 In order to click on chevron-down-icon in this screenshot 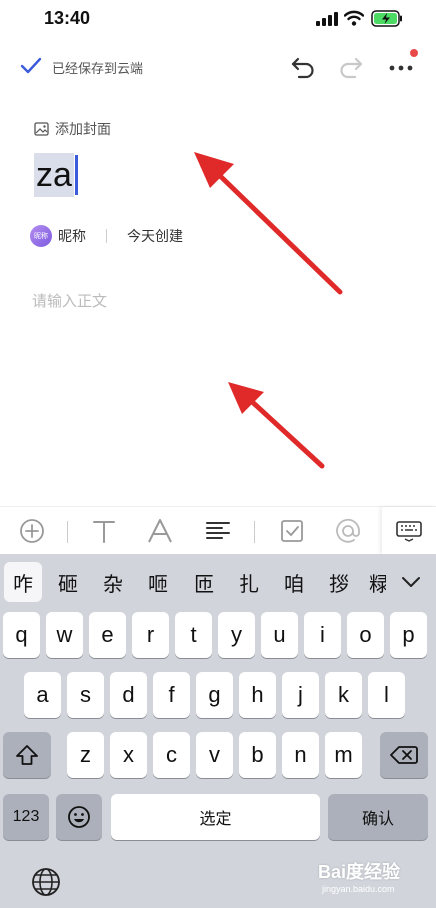, I will do `click(411, 582)`.